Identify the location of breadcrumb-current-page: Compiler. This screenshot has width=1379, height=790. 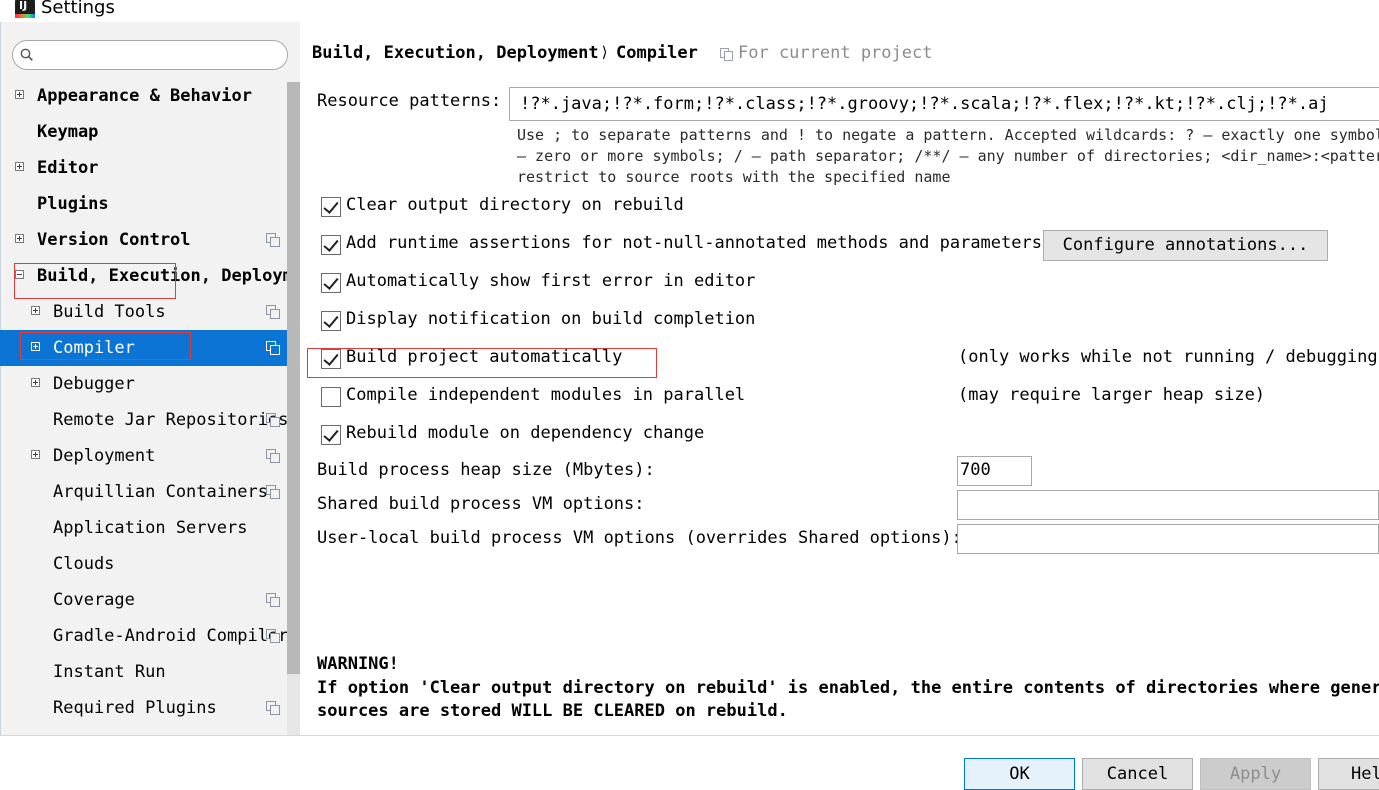
(657, 53).